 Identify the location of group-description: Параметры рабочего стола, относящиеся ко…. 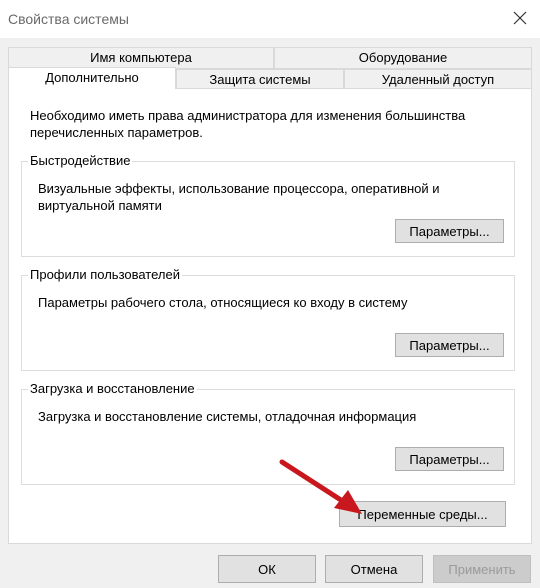
(223, 302).